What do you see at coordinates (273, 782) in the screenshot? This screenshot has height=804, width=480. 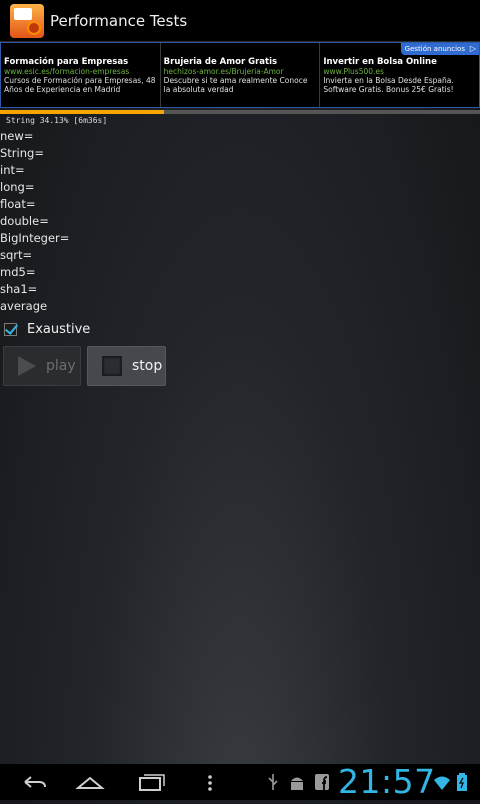 I see `usb-icon` at bounding box center [273, 782].